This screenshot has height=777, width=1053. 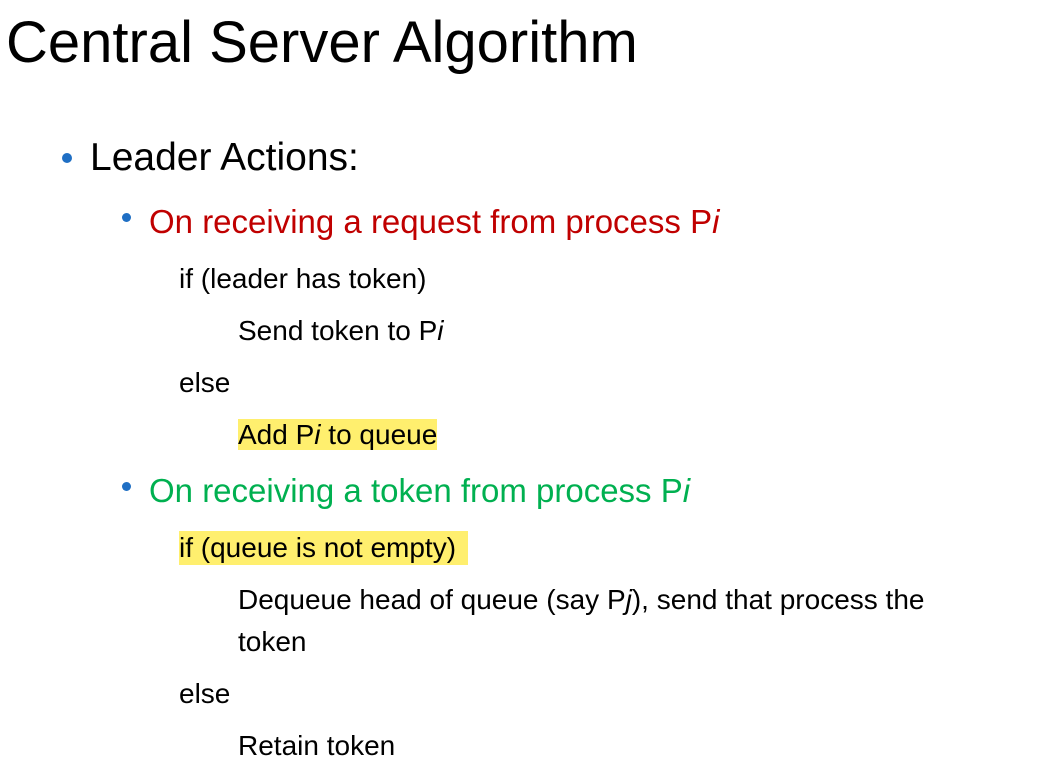 I want to click on highlighted-text: Add Pi to queue, so click(x=338, y=434).